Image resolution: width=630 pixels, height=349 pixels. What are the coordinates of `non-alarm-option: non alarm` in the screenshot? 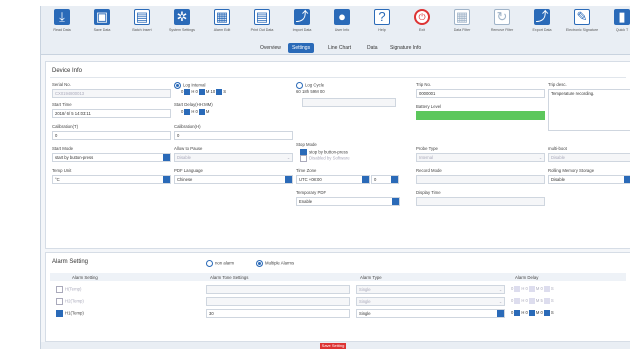 It's located at (220, 263).